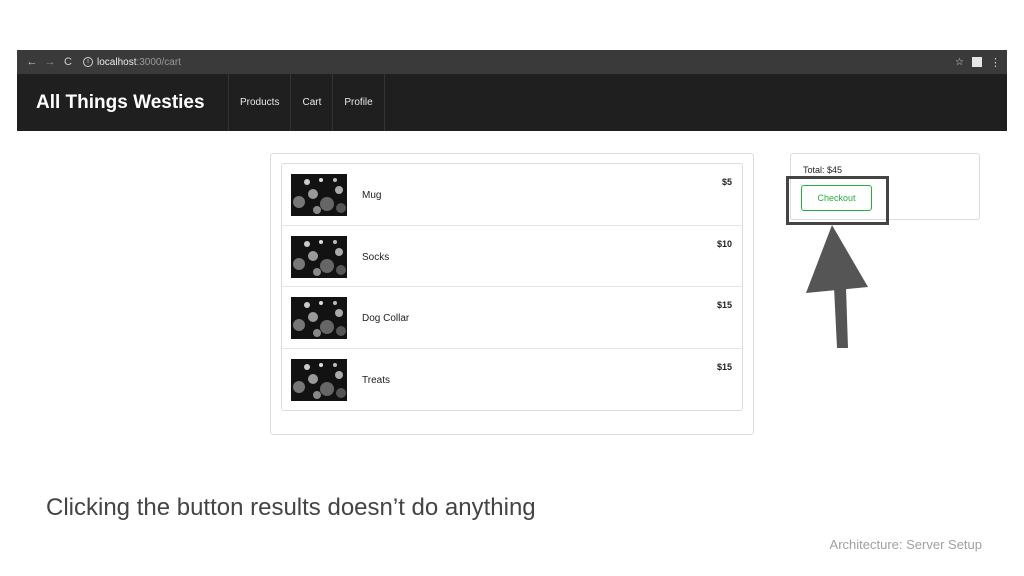 The width and height of the screenshot is (1024, 576). I want to click on browser-toolbar: ← → C i localhost:3000/cart ☆ ⋮, so click(512, 62).